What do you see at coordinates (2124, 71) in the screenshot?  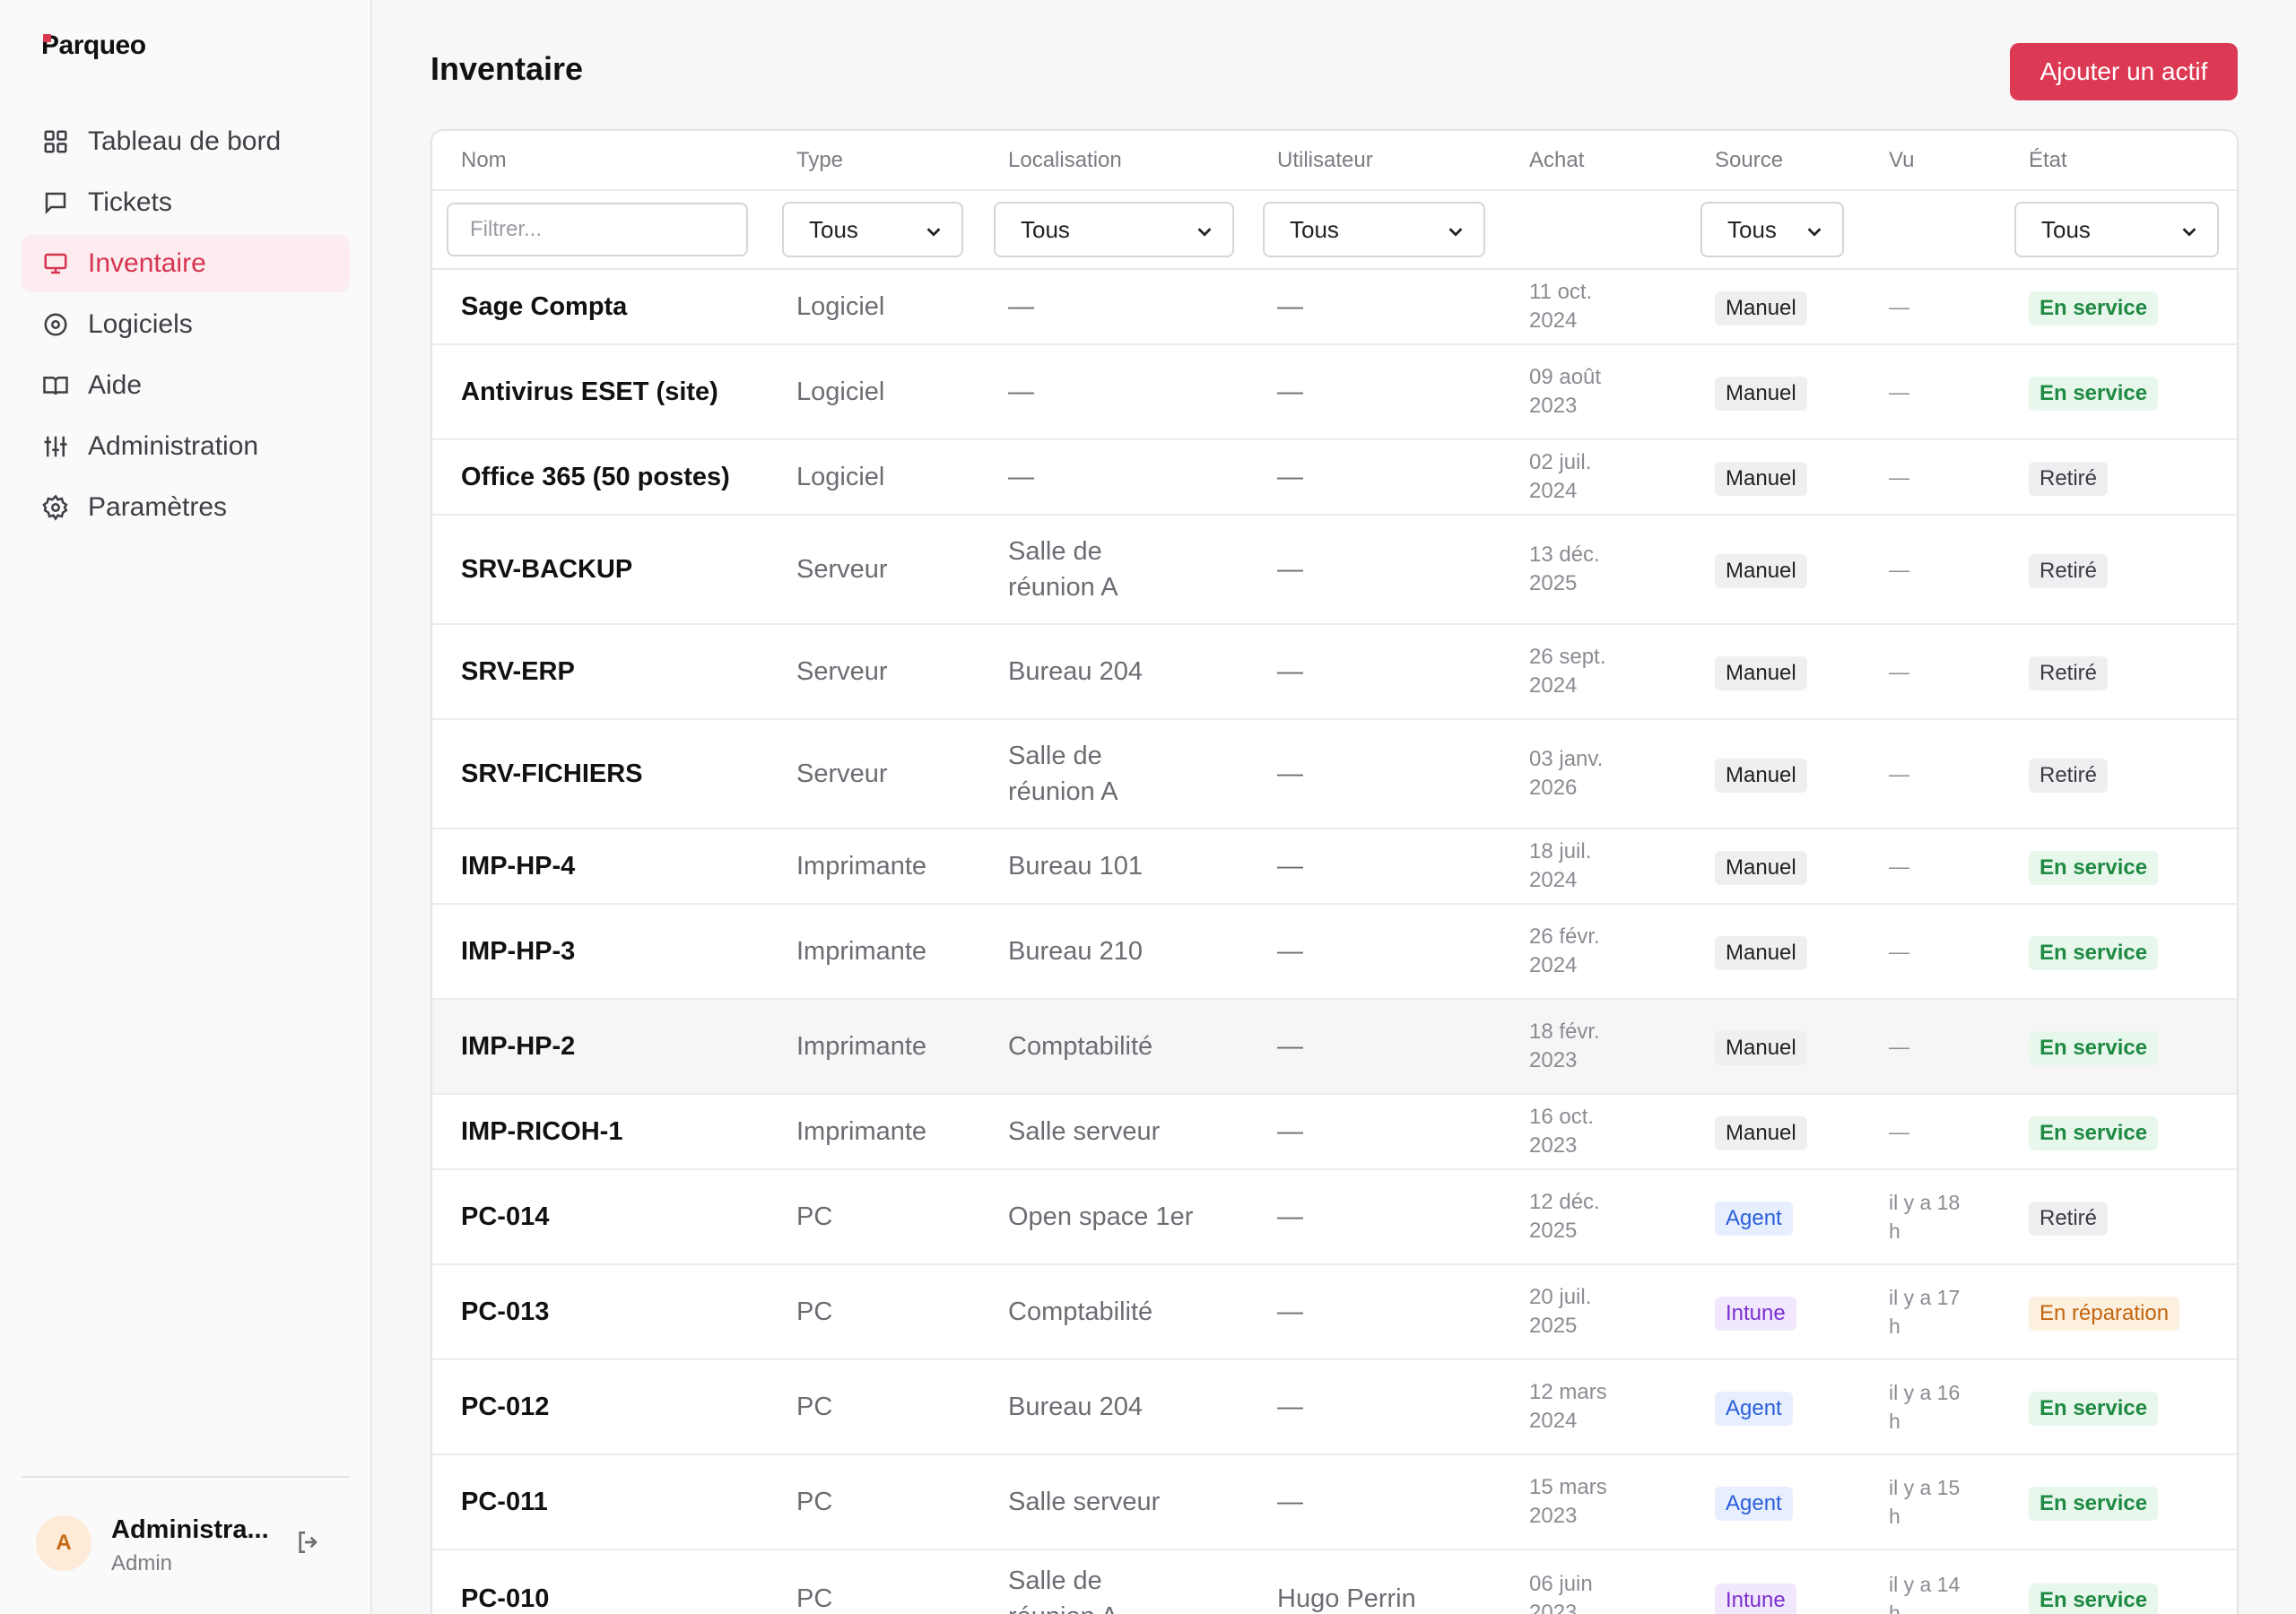 I see `add-asset-button: Ajouter un actif` at bounding box center [2124, 71].